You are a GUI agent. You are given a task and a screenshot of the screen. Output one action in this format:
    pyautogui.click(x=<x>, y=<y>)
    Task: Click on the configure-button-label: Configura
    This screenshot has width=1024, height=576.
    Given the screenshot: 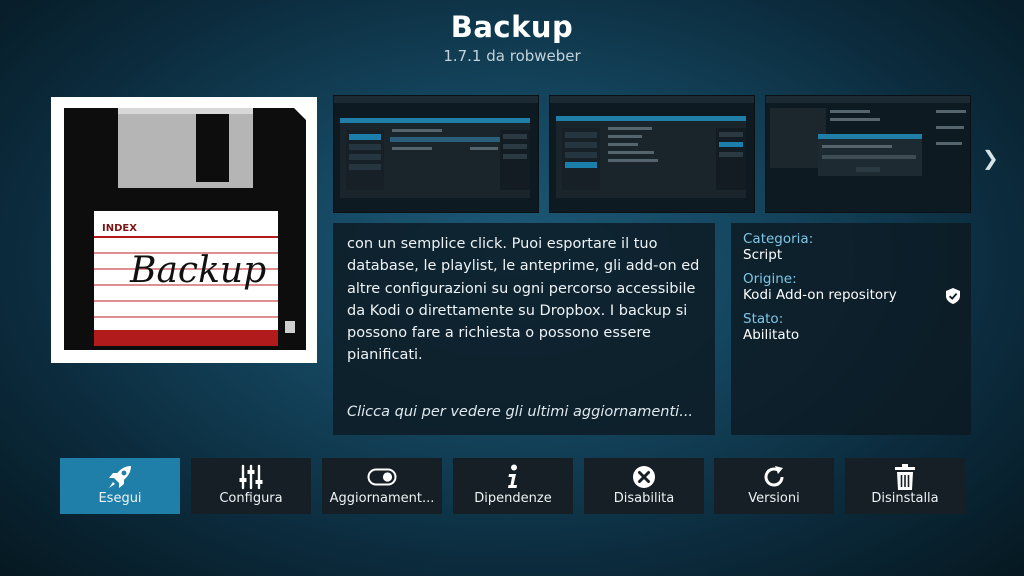 What is the action you would take?
    pyautogui.click(x=251, y=498)
    